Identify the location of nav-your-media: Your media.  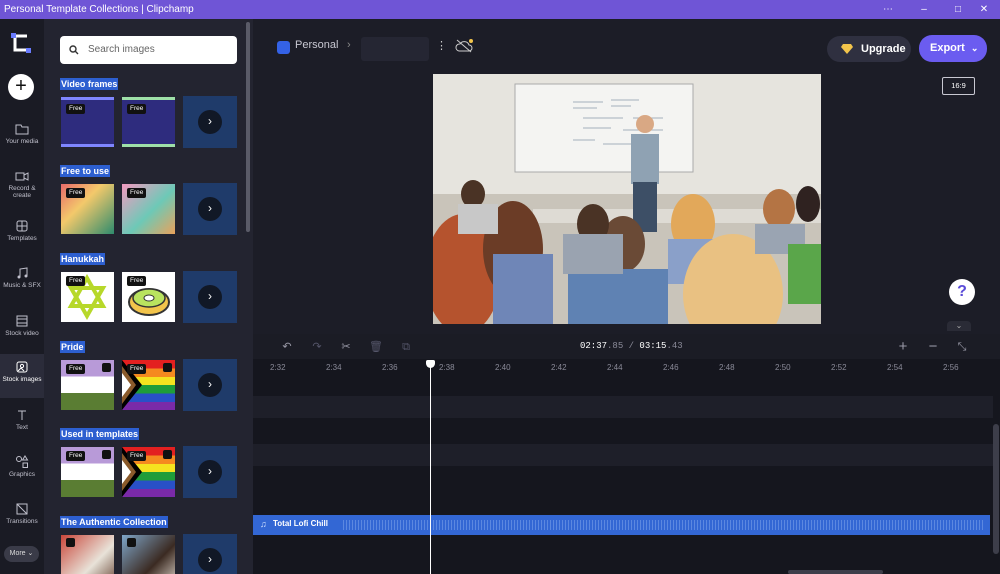
(22, 138).